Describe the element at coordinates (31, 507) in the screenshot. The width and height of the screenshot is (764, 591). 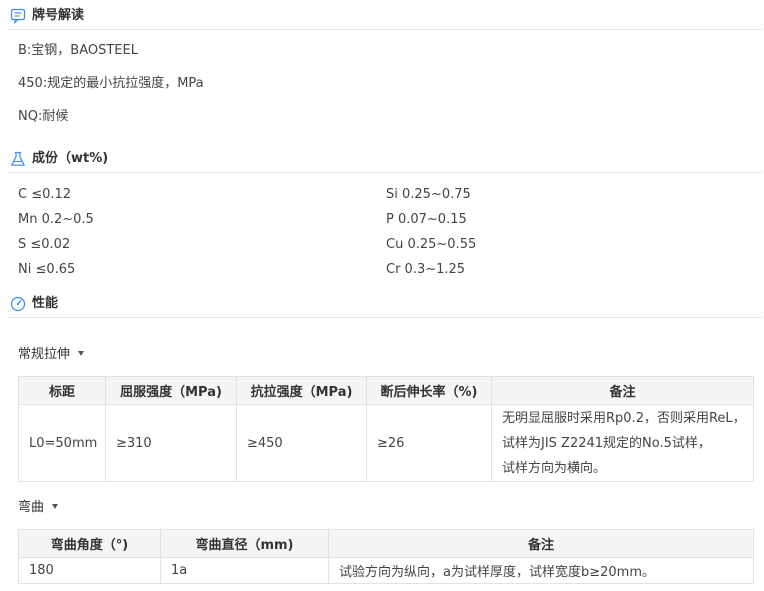
I see `bending-label: 弯曲` at that location.